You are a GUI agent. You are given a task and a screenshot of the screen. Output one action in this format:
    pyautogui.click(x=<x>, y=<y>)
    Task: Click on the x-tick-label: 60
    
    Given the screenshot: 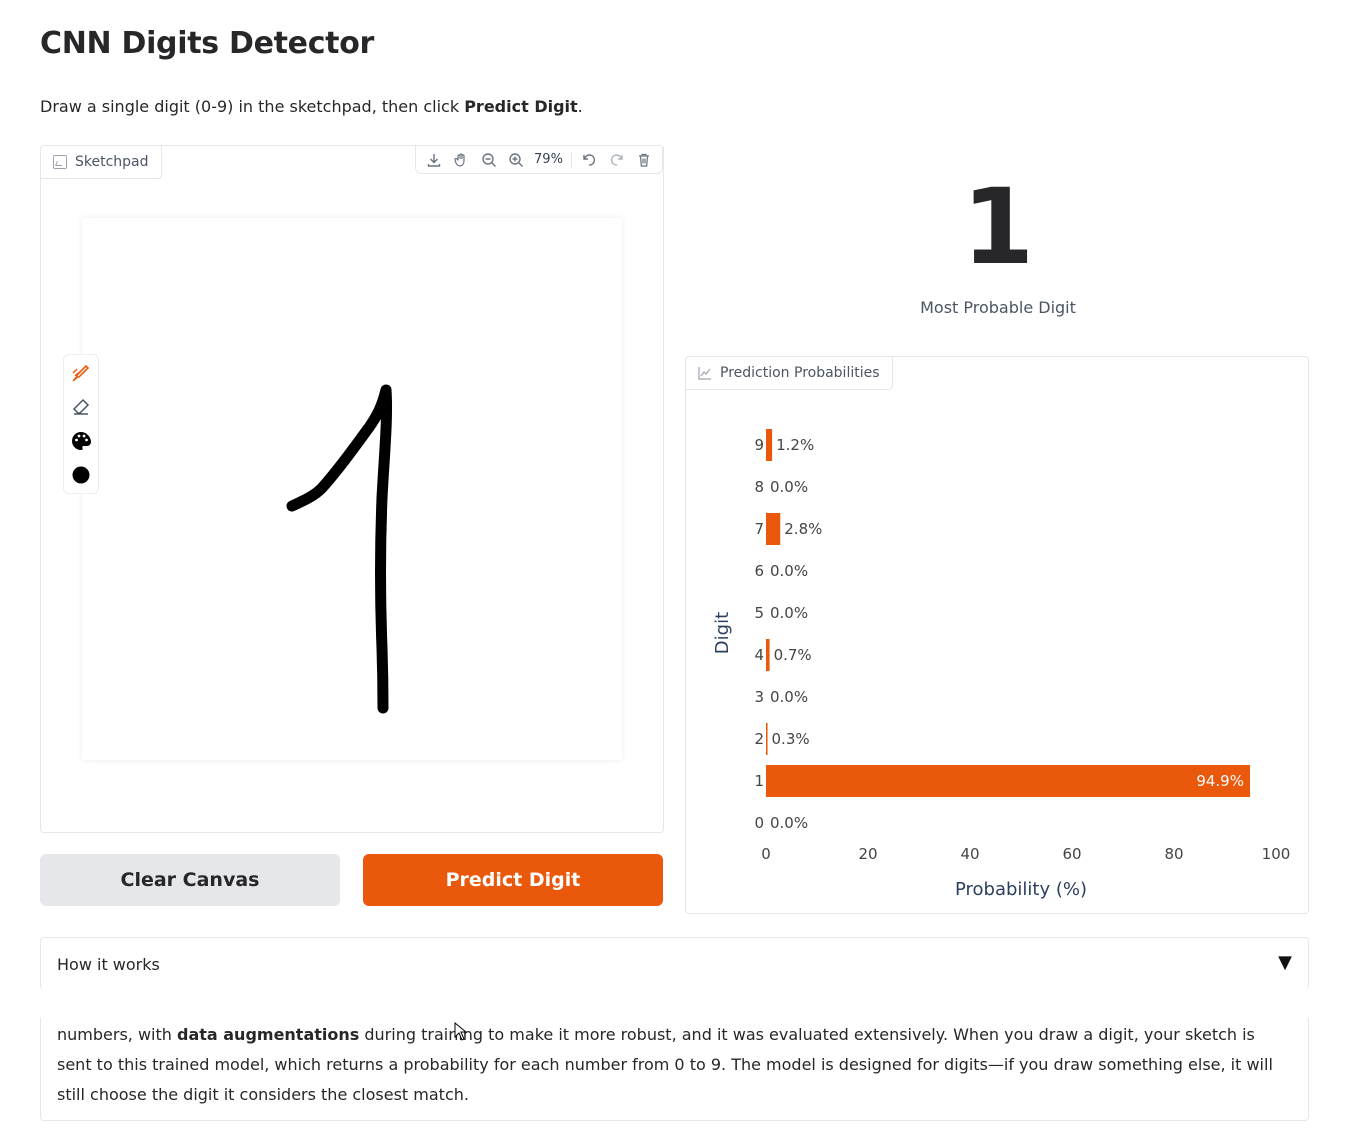 What is the action you would take?
    pyautogui.click(x=1071, y=854)
    